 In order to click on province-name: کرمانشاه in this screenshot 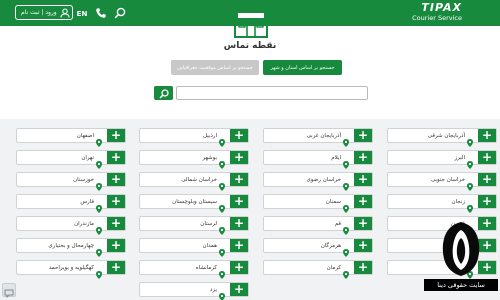, I will do `click(206, 267)`.